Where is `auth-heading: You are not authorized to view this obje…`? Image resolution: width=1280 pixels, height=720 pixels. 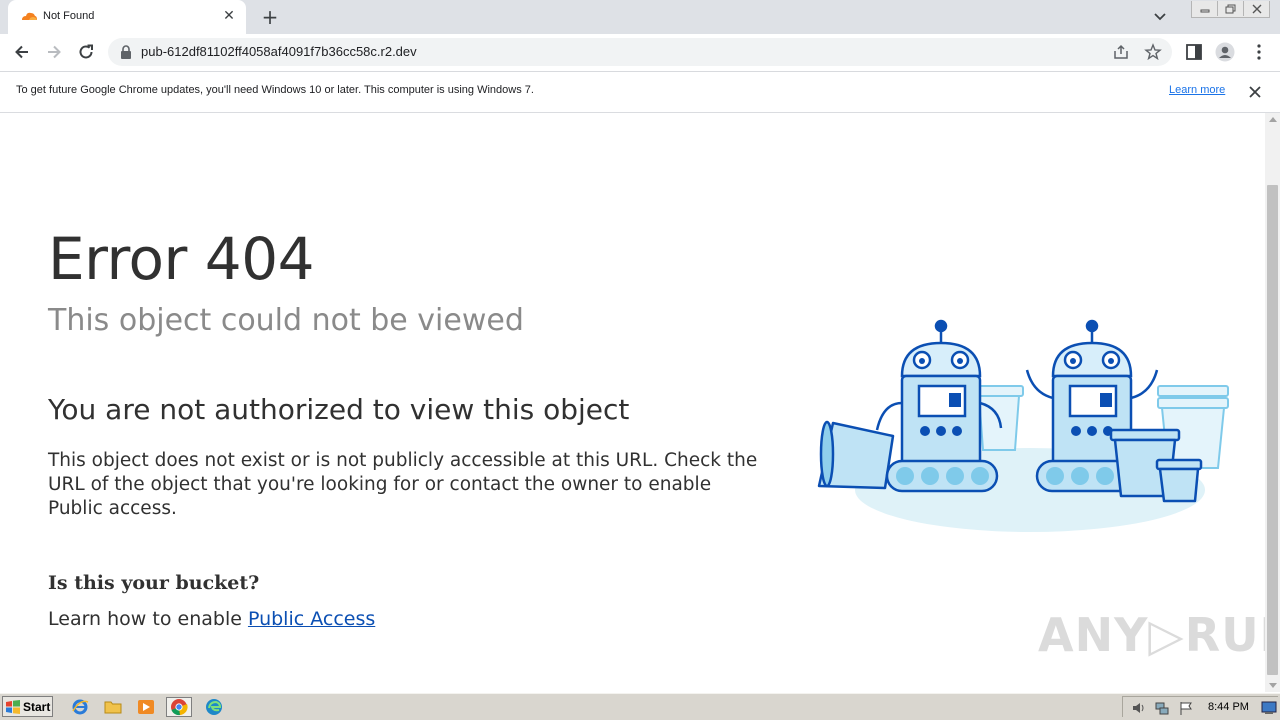
auth-heading: You are not authorized to view this obje… is located at coordinates (339, 409).